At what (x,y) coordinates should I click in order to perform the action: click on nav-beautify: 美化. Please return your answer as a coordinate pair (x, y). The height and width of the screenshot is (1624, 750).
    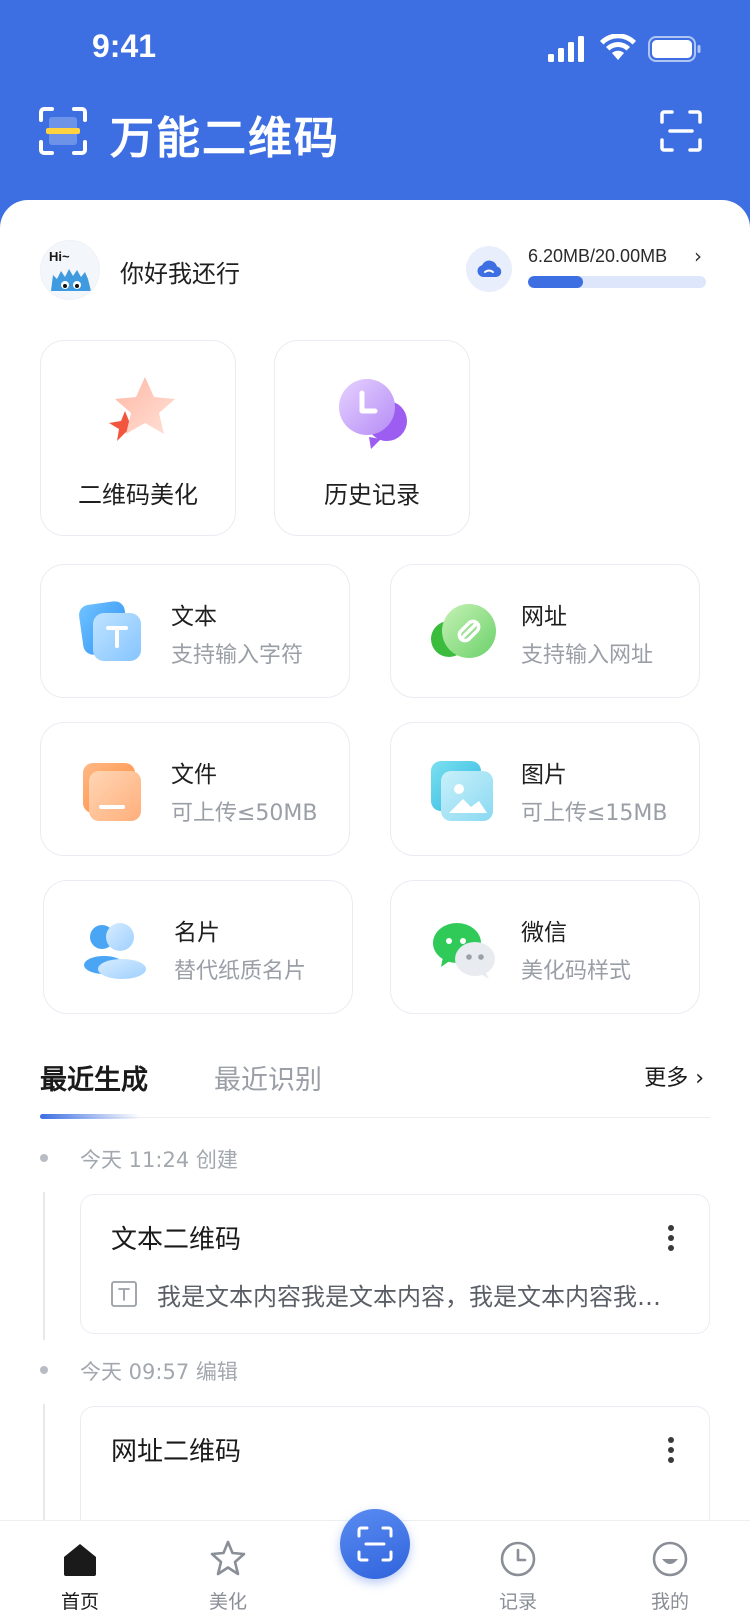
    Looking at the image, I should click on (228, 1572).